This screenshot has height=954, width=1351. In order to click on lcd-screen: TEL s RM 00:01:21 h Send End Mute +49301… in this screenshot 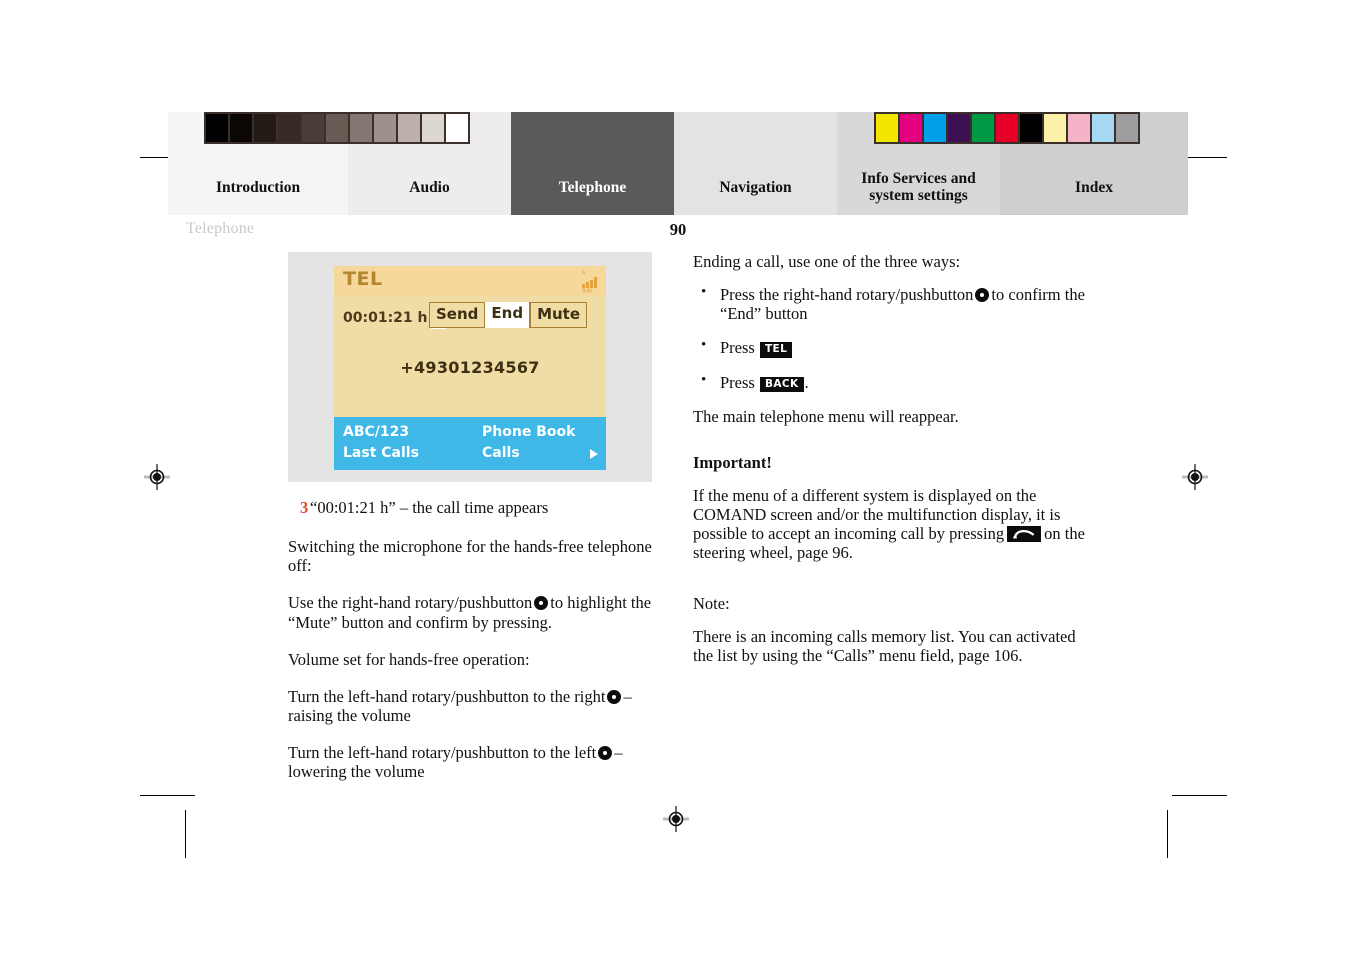, I will do `click(470, 368)`.